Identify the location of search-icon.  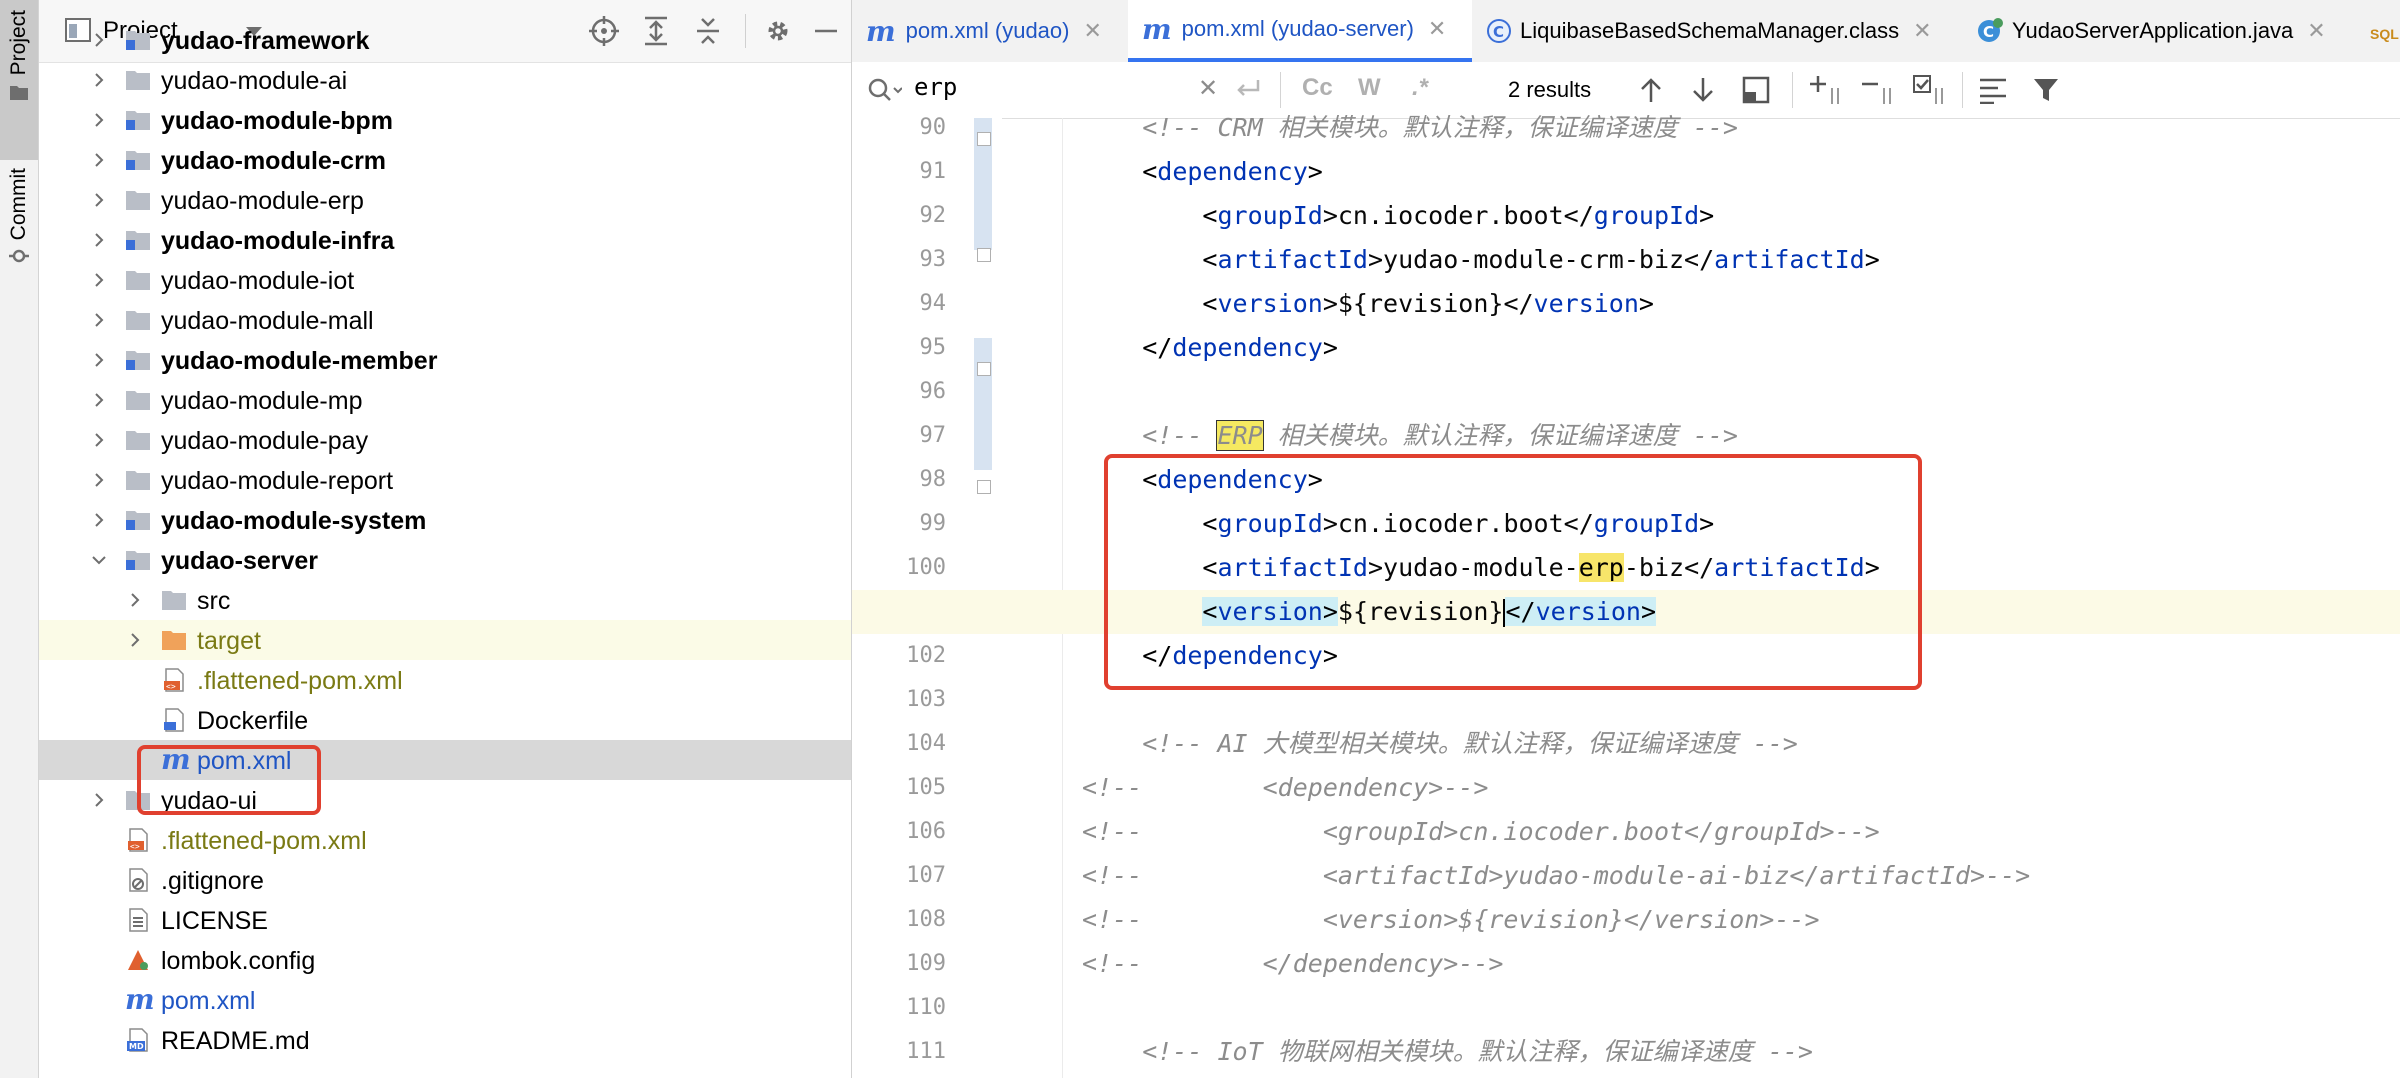
(884, 90).